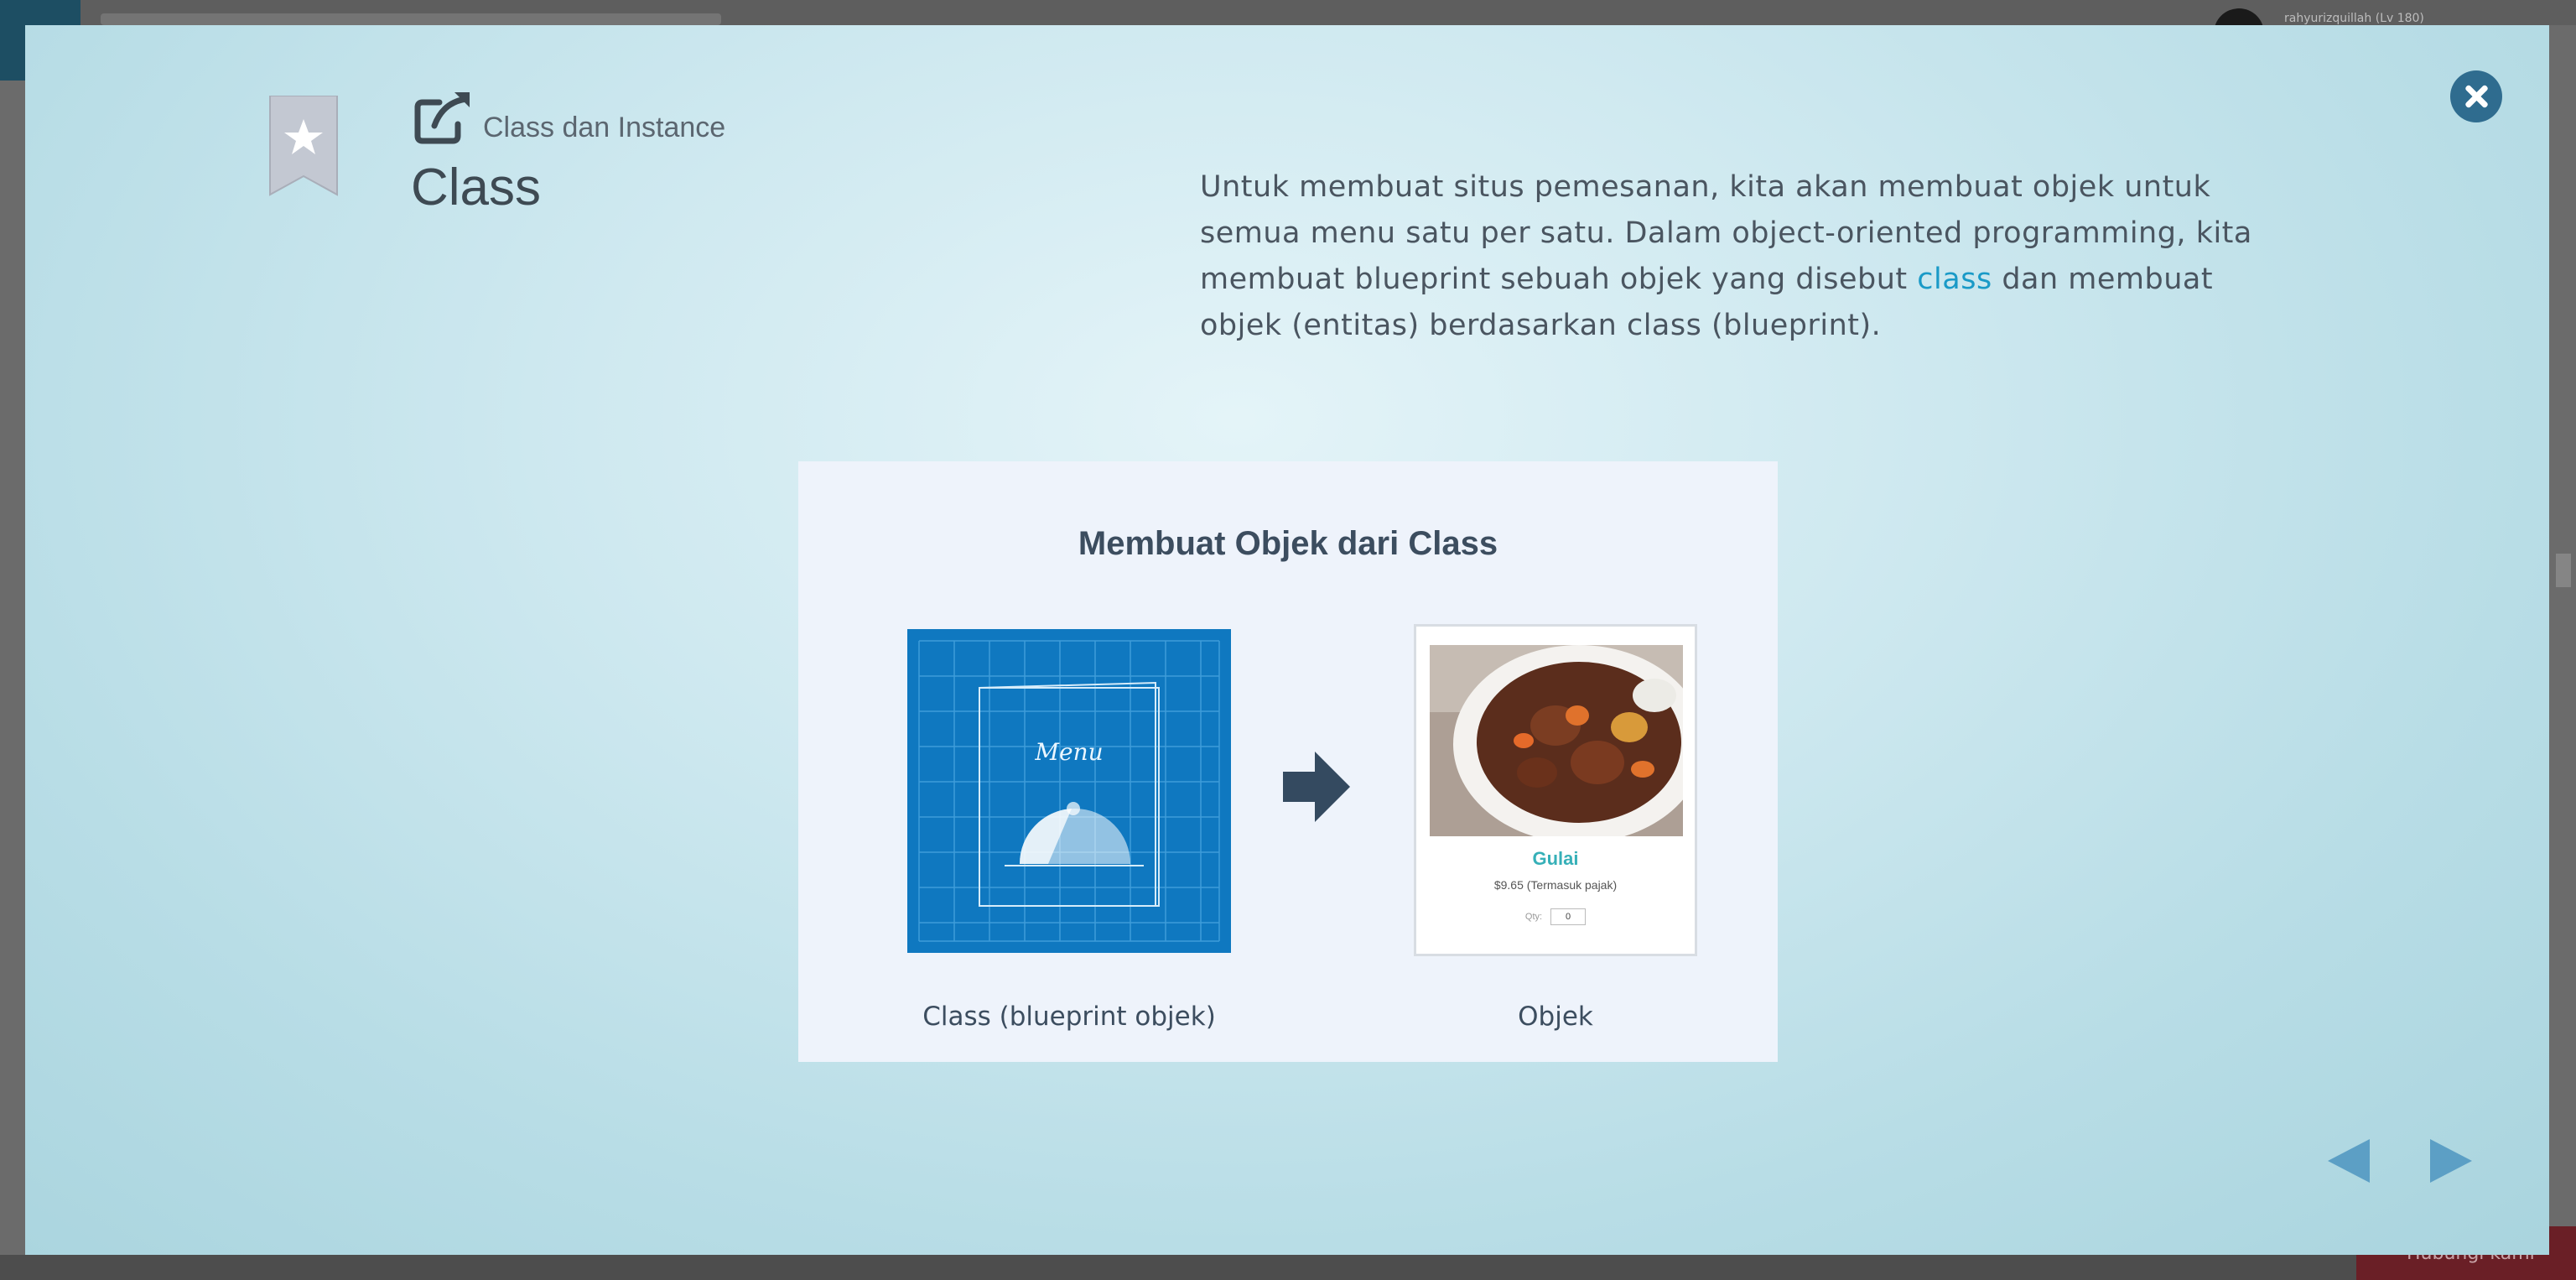 The width and height of the screenshot is (2576, 1280). Describe the element at coordinates (2563, 570) in the screenshot. I see `background-scrollbar` at that location.